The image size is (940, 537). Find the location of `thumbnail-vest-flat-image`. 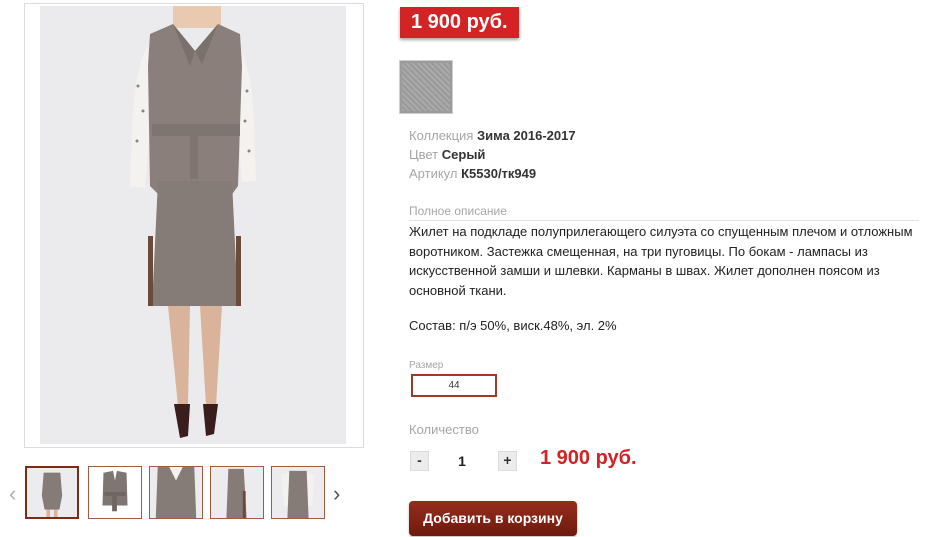

thumbnail-vest-flat-image is located at coordinates (115, 492).